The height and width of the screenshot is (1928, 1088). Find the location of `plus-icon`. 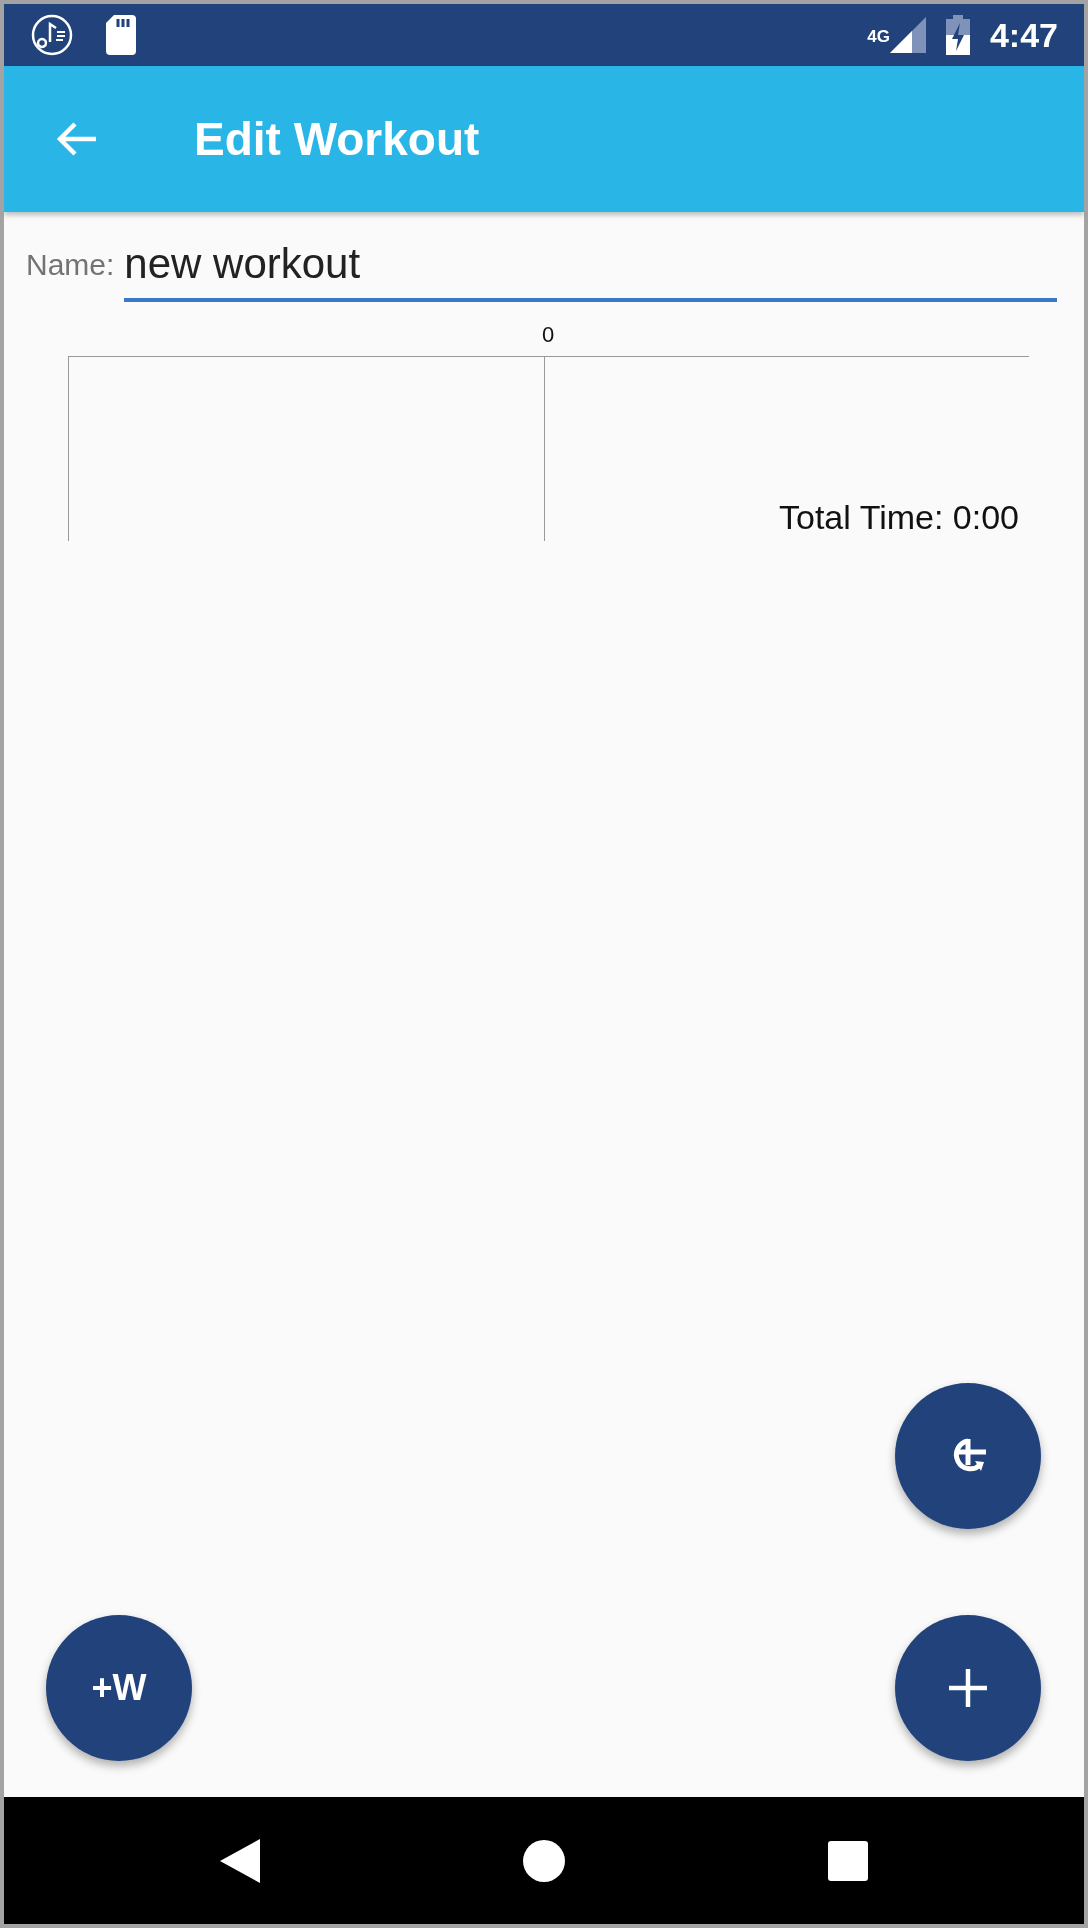

plus-icon is located at coordinates (968, 1688).